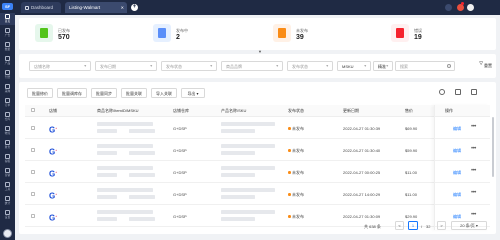  Describe the element at coordinates (481, 66) in the screenshot. I see `reset-button: 重置` at that location.